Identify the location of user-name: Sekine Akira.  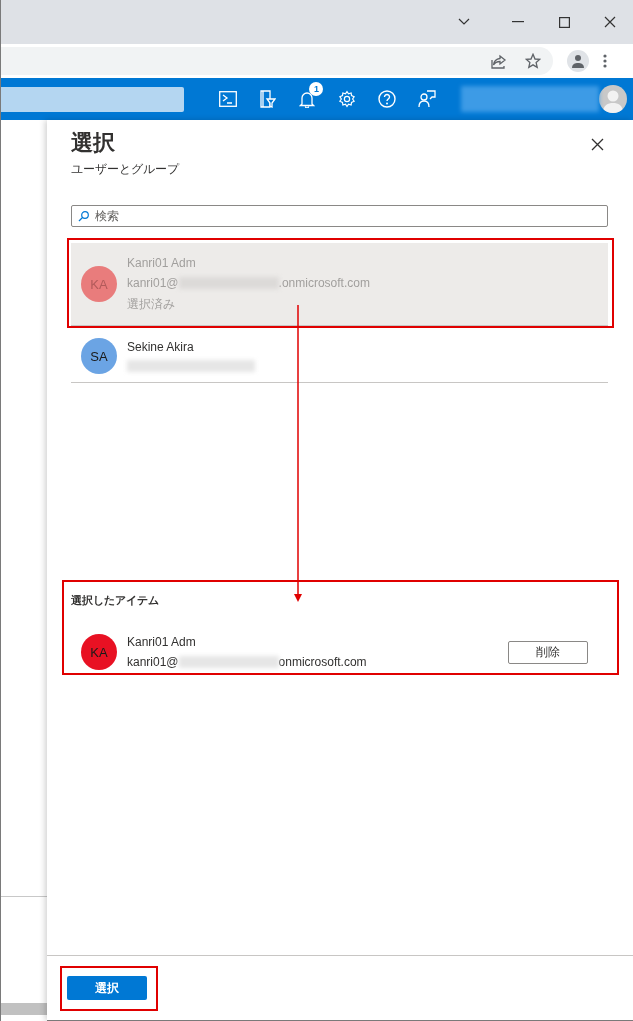
(161, 347).